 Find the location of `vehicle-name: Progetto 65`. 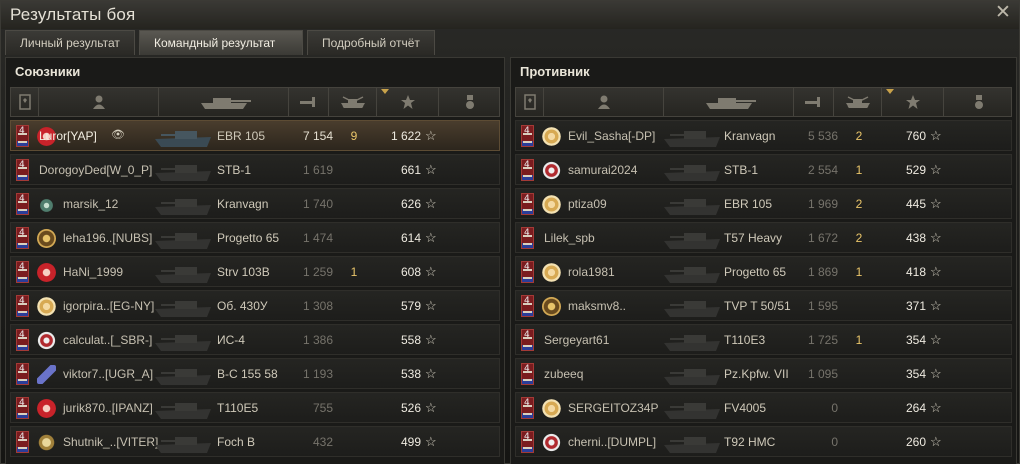

vehicle-name: Progetto 65 is located at coordinates (755, 272).